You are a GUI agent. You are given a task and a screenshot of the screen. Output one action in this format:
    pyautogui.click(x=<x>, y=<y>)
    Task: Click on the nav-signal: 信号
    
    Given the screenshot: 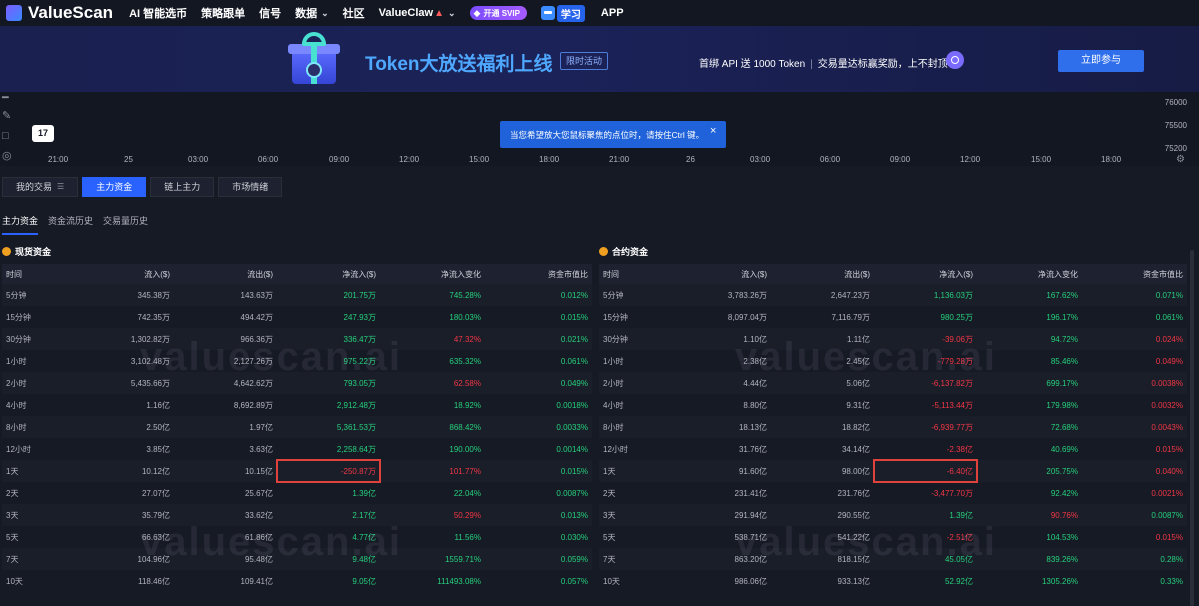 What is the action you would take?
    pyautogui.click(x=270, y=13)
    